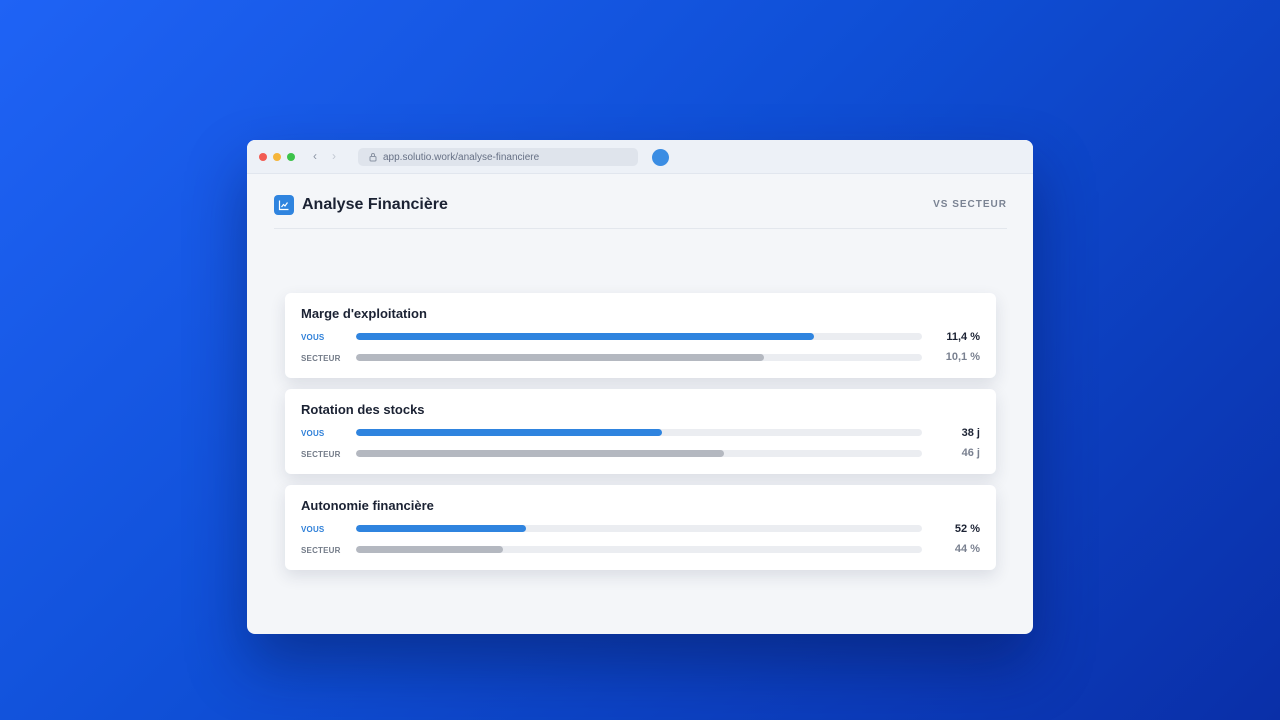 The image size is (1280, 720). What do you see at coordinates (334, 156) in the screenshot?
I see `forward-arrow-icon: ›` at bounding box center [334, 156].